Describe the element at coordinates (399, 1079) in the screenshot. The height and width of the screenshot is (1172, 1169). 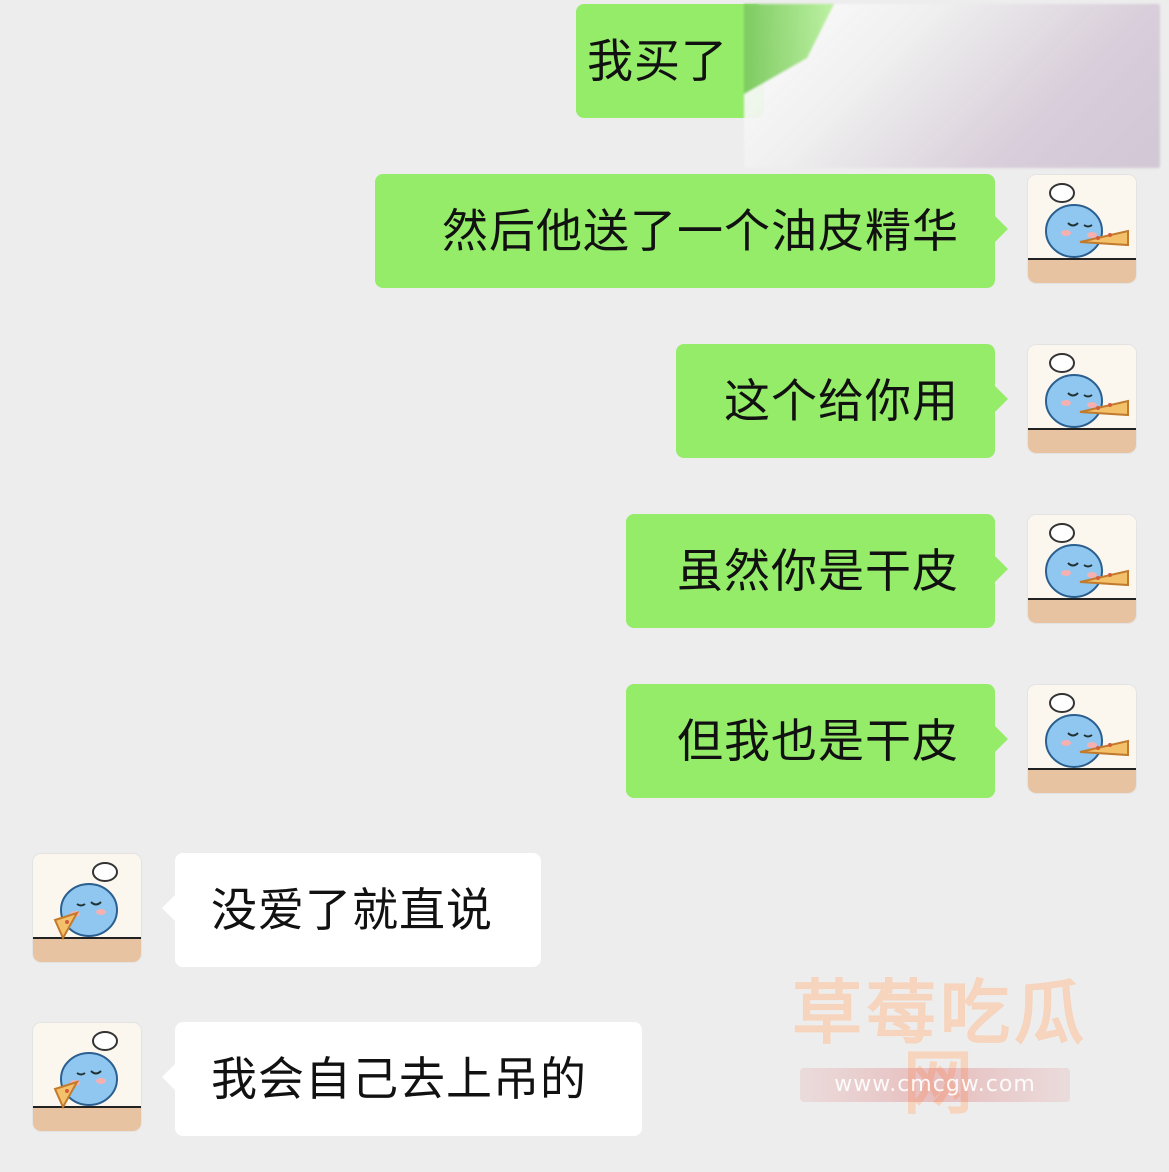
I see `message-text: 我会自己去上吊的` at that location.